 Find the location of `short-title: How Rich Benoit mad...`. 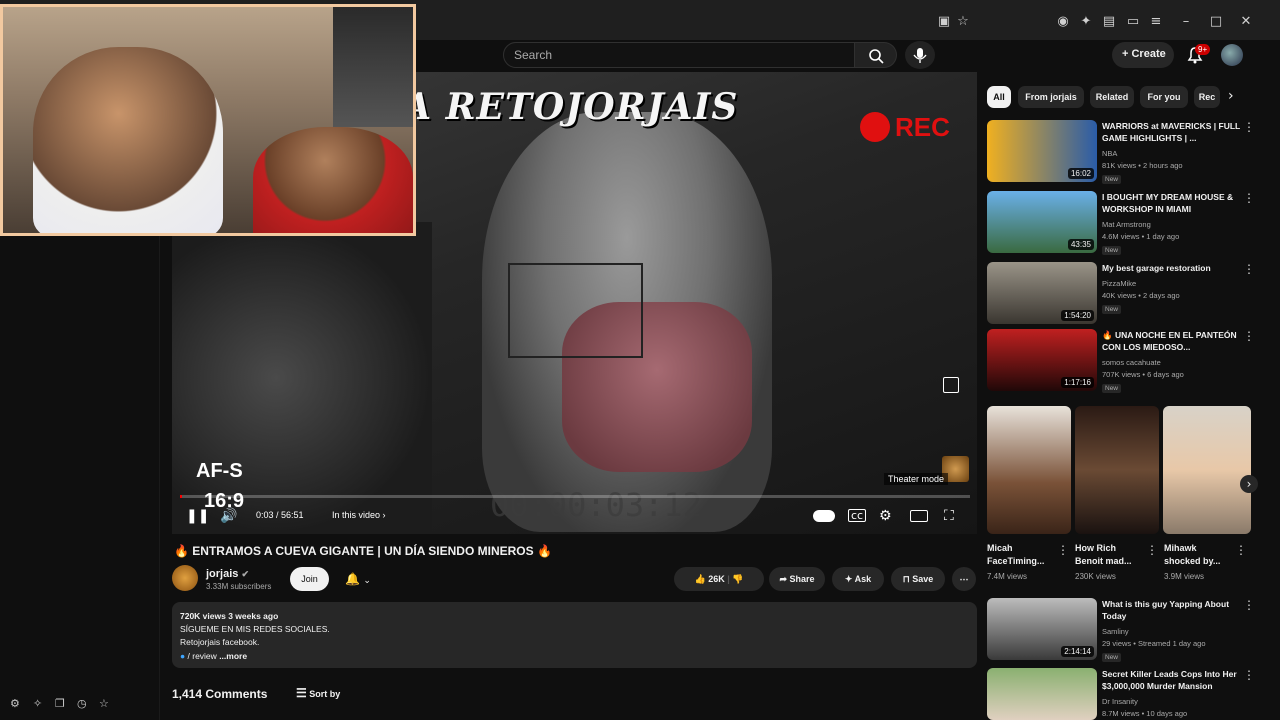

short-title: How Rich Benoit mad... is located at coordinates (1106, 555).